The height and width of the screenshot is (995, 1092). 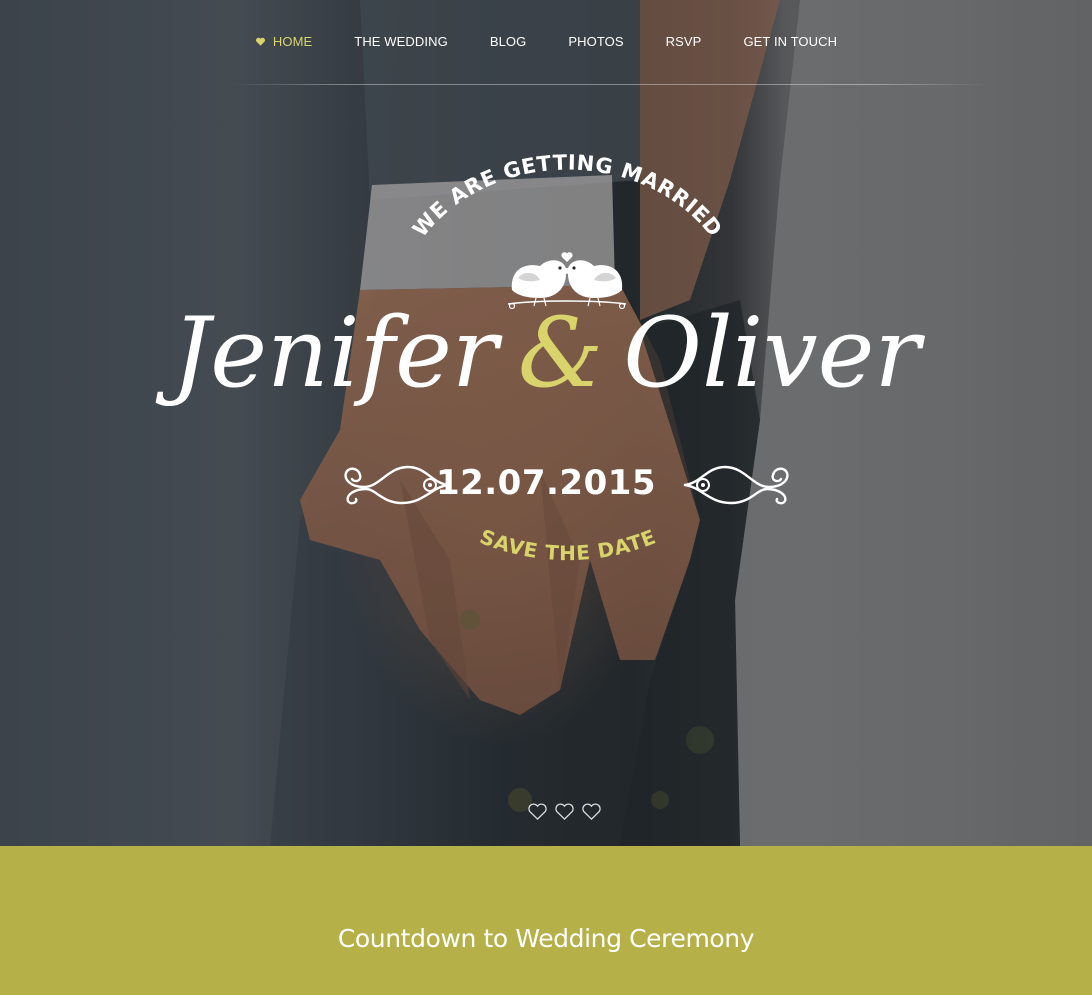 I want to click on slider-pager, so click(x=564, y=811).